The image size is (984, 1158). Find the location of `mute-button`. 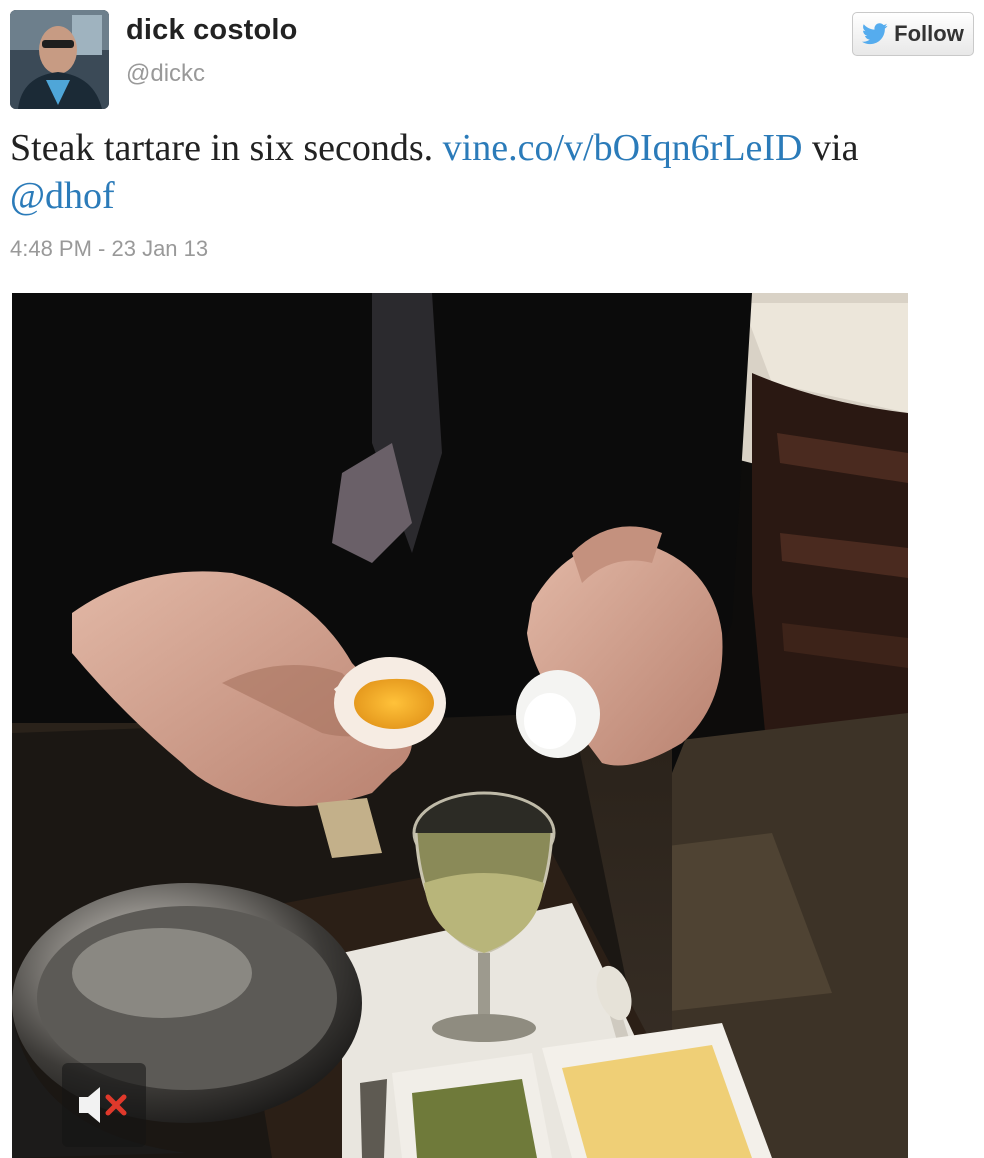

mute-button is located at coordinates (104, 1105).